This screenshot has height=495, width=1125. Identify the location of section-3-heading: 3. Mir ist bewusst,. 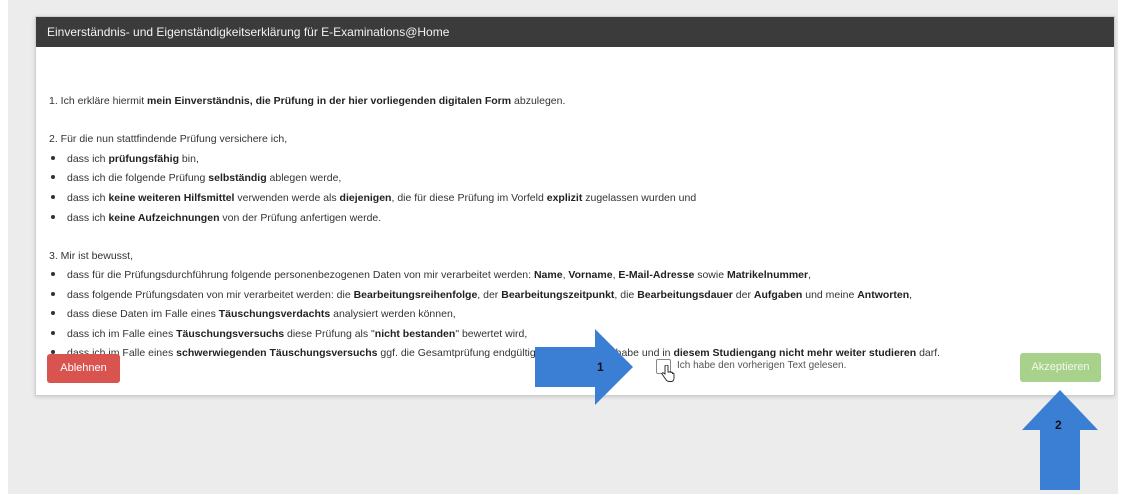
(91, 256).